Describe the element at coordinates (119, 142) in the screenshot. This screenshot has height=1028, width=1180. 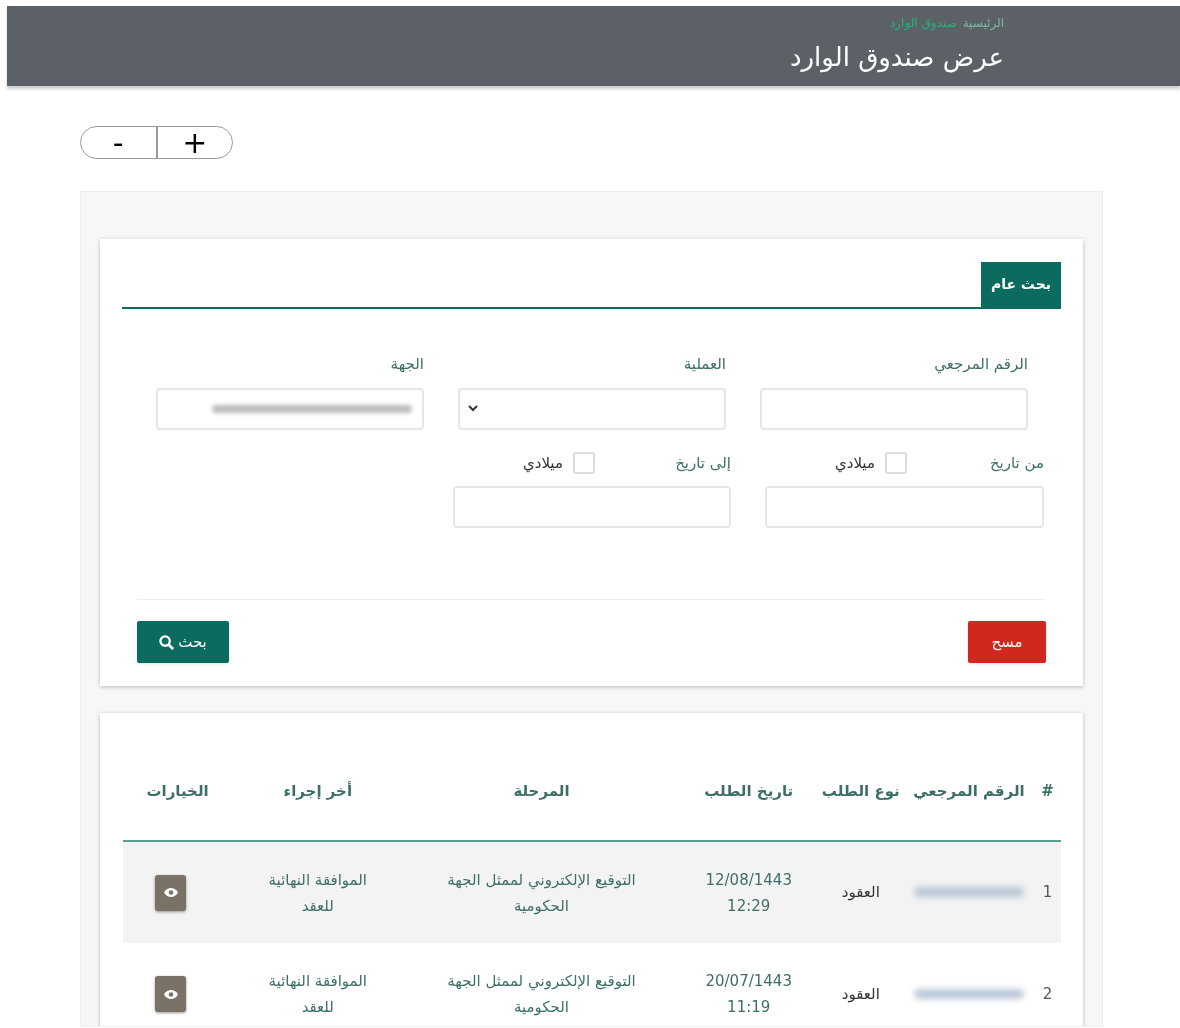
I see `zoom-button: -` at that location.